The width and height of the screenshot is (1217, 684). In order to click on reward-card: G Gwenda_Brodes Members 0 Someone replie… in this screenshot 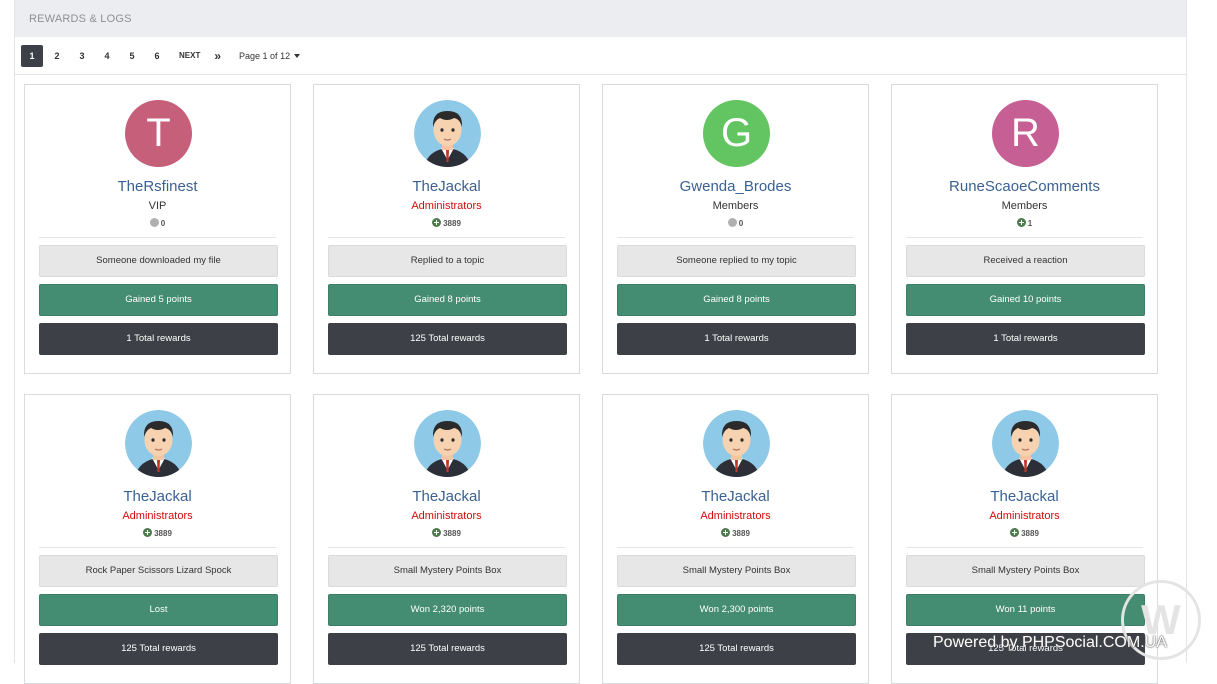, I will do `click(735, 229)`.